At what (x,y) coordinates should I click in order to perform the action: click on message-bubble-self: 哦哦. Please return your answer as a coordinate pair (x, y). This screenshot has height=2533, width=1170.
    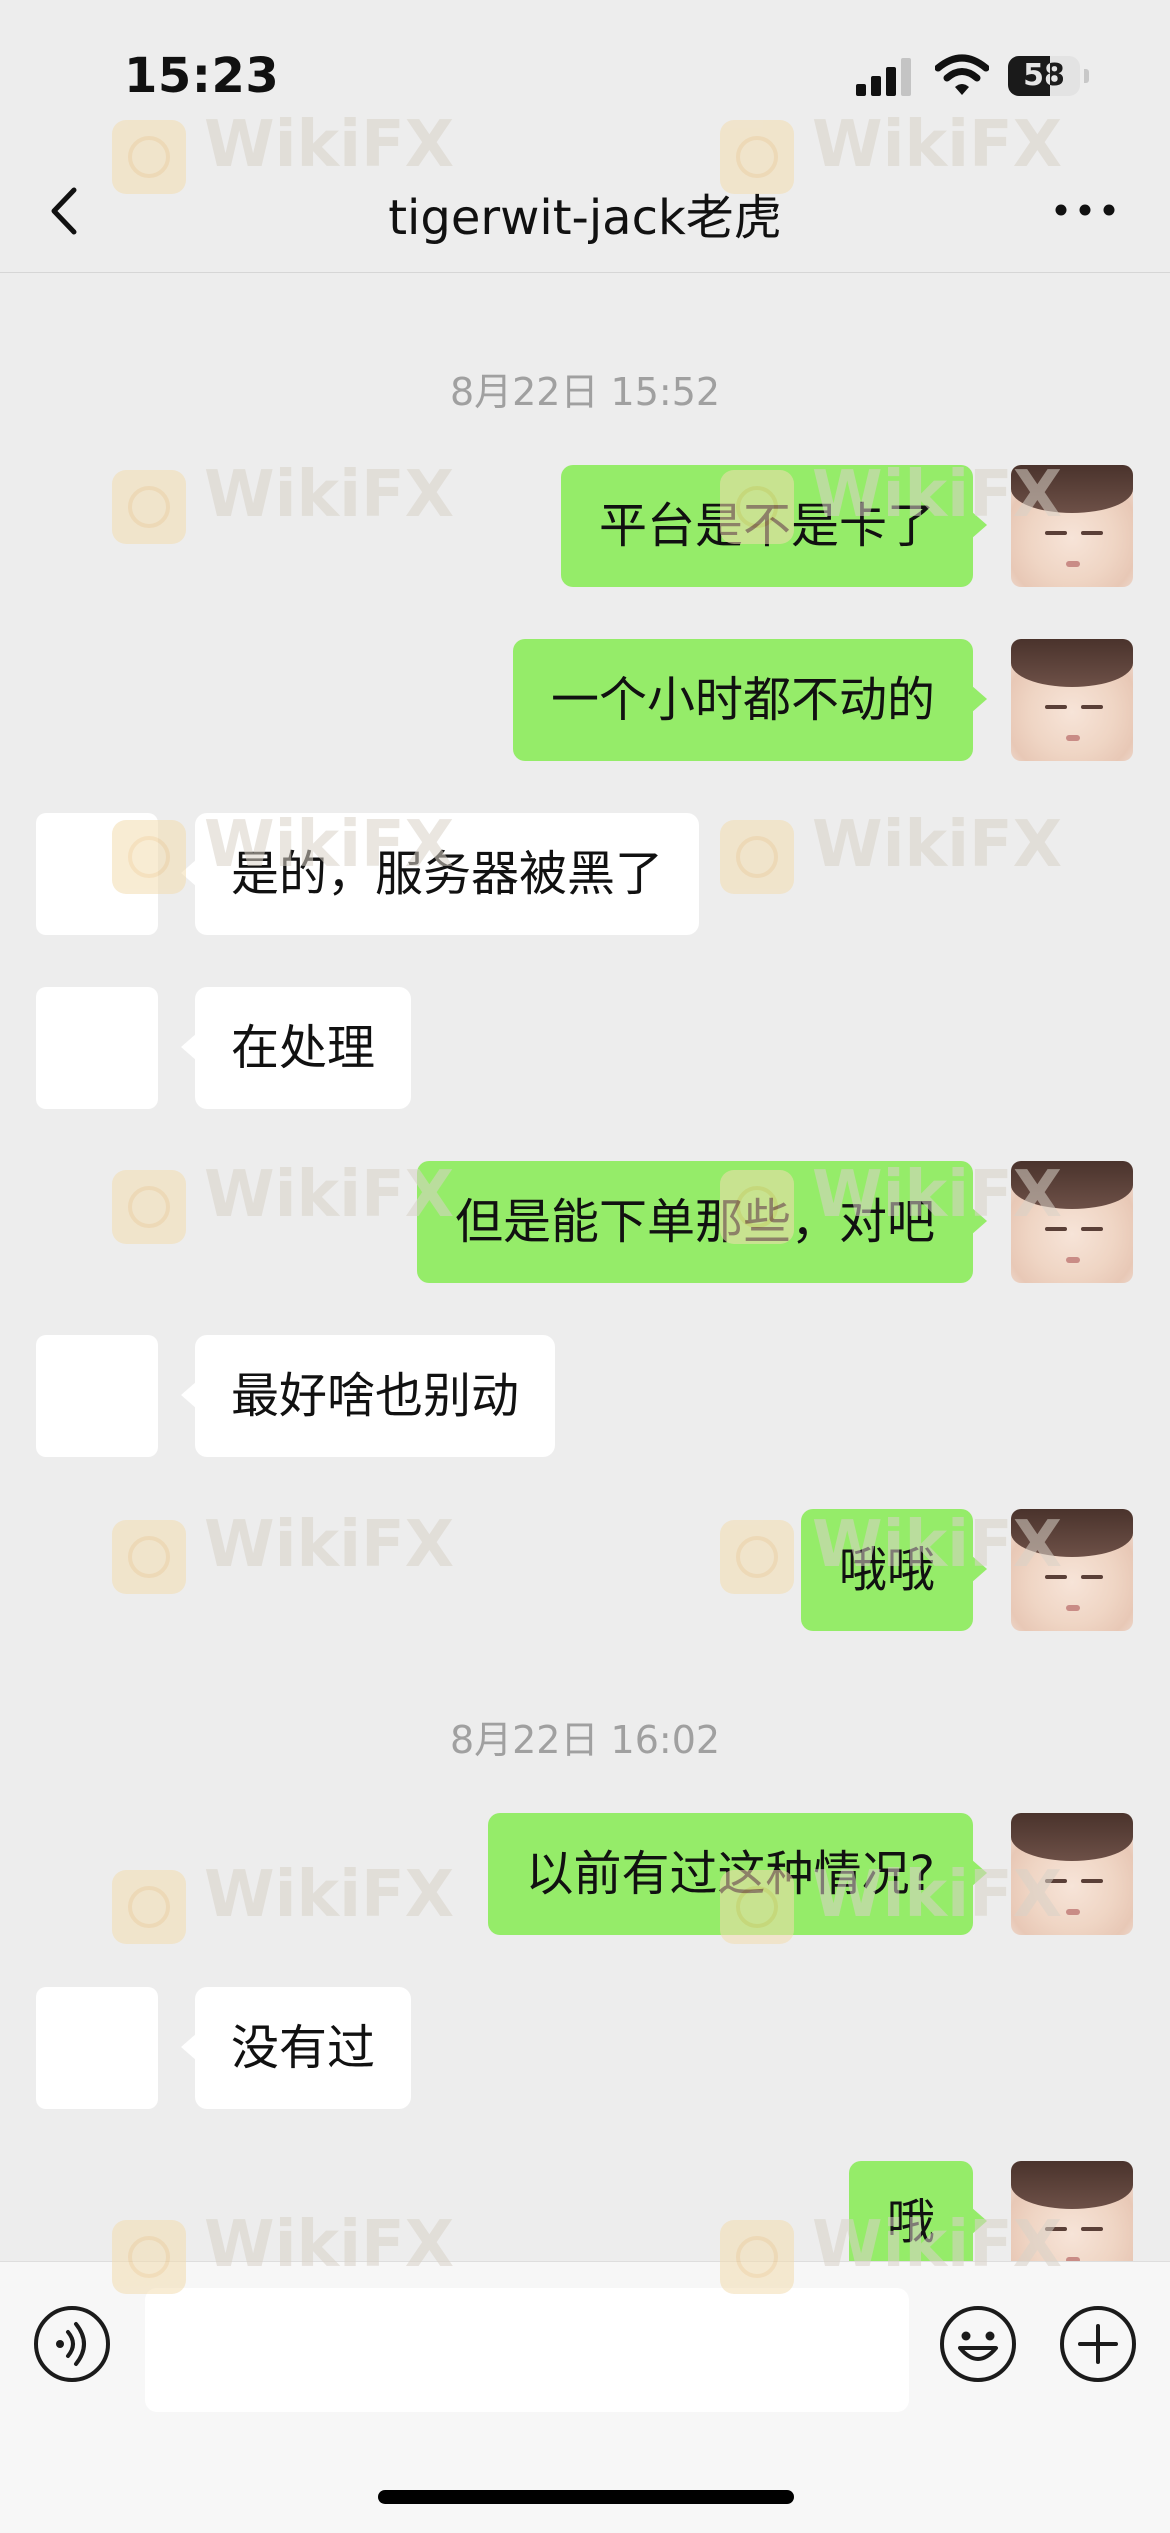
    Looking at the image, I should click on (894, 1570).